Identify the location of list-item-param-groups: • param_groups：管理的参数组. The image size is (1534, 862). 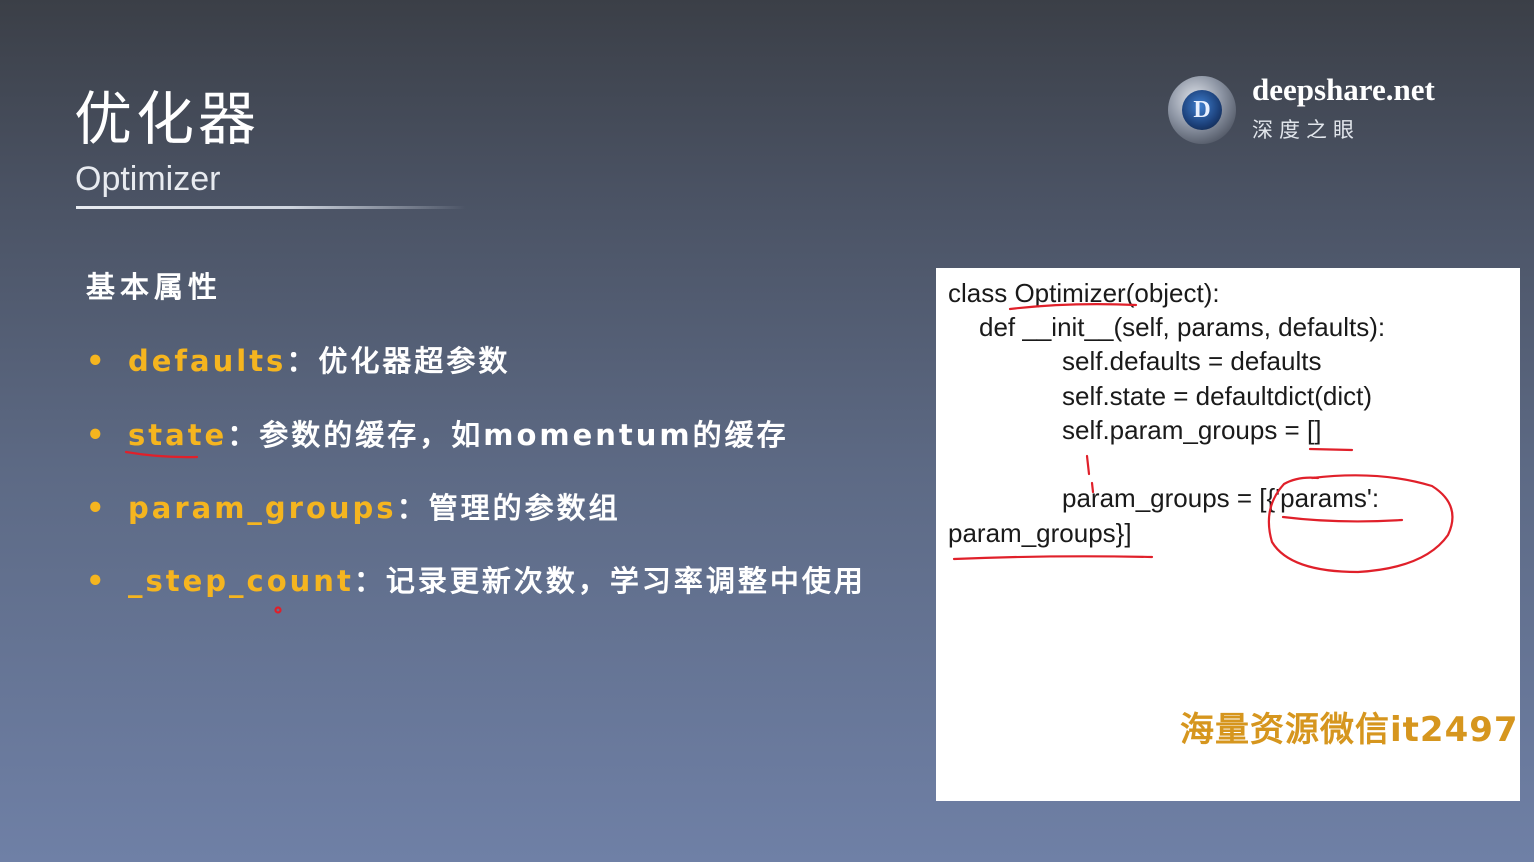
(353, 505).